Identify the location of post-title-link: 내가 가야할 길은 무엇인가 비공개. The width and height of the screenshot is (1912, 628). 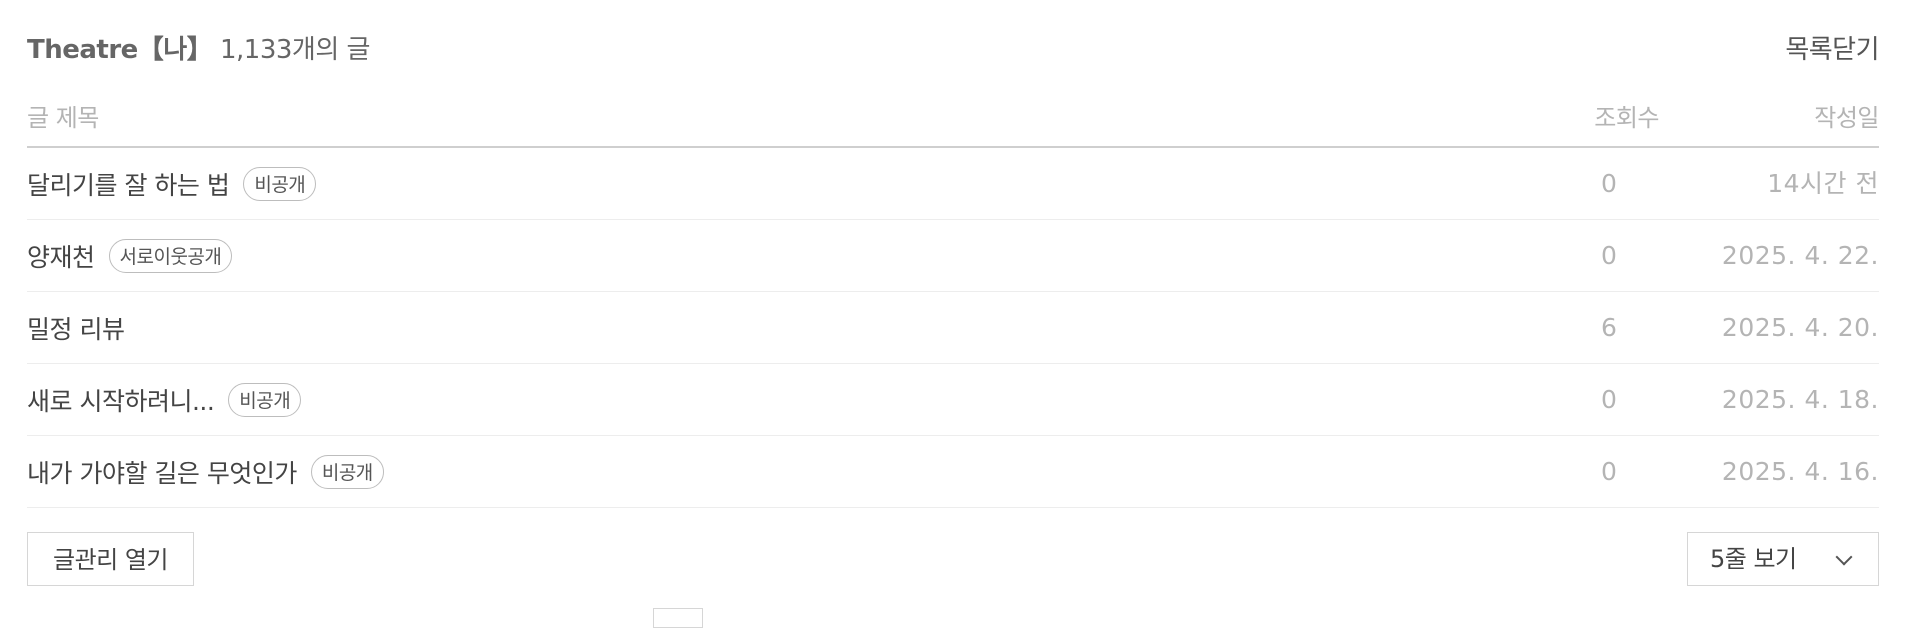
(205, 471).